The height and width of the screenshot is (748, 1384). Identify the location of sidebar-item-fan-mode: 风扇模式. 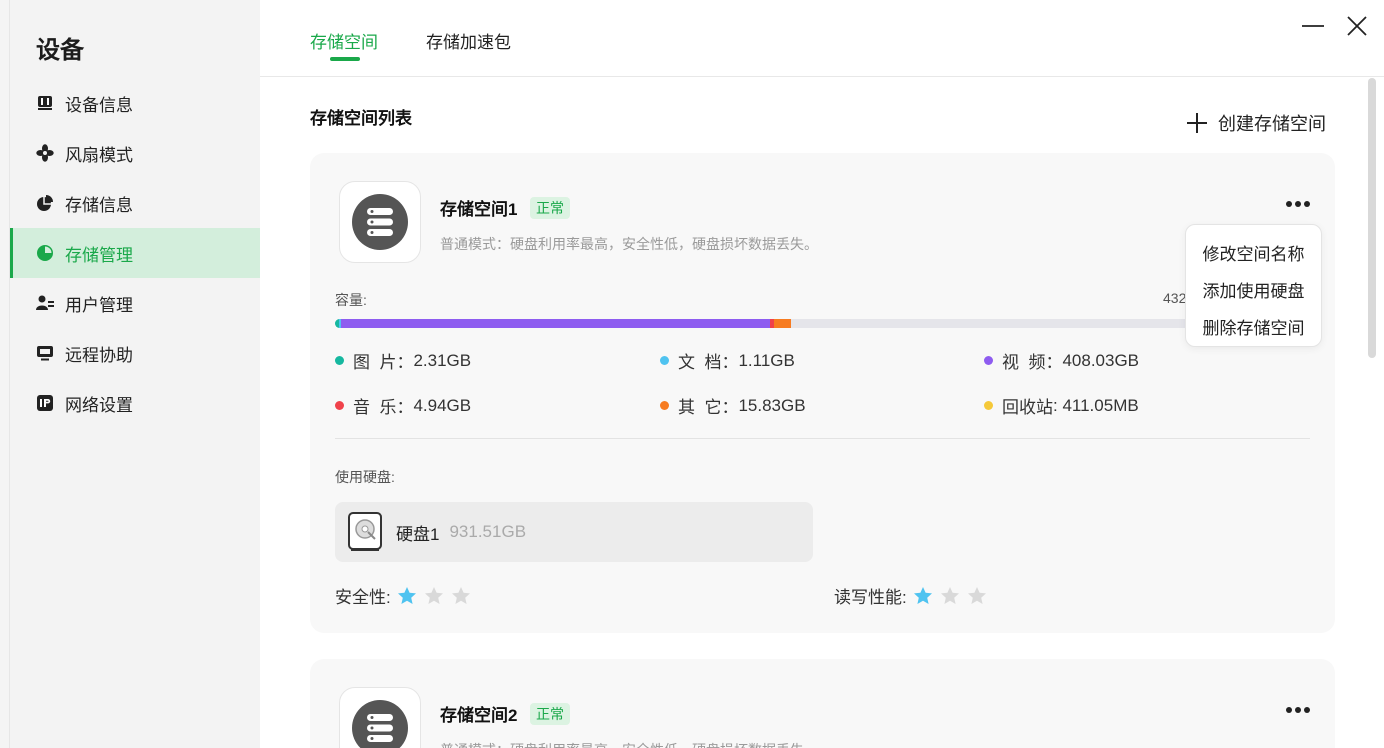
(135, 153).